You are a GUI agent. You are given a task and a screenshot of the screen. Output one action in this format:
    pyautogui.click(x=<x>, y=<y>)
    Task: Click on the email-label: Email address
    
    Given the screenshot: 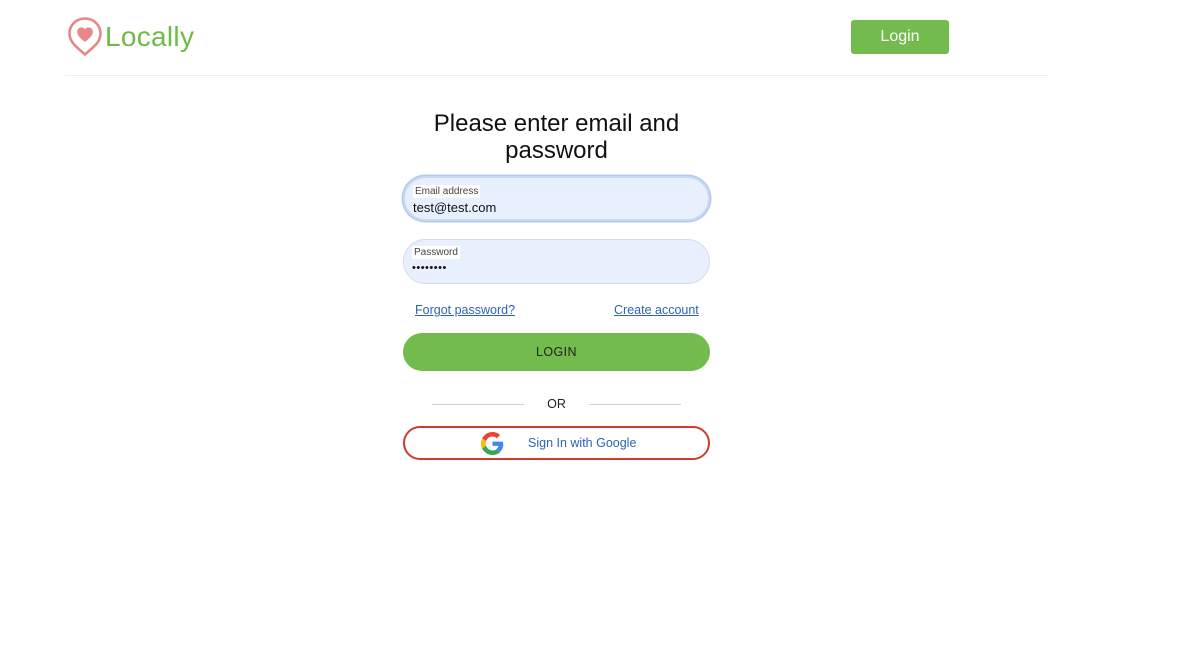 What is the action you would take?
    pyautogui.click(x=447, y=191)
    